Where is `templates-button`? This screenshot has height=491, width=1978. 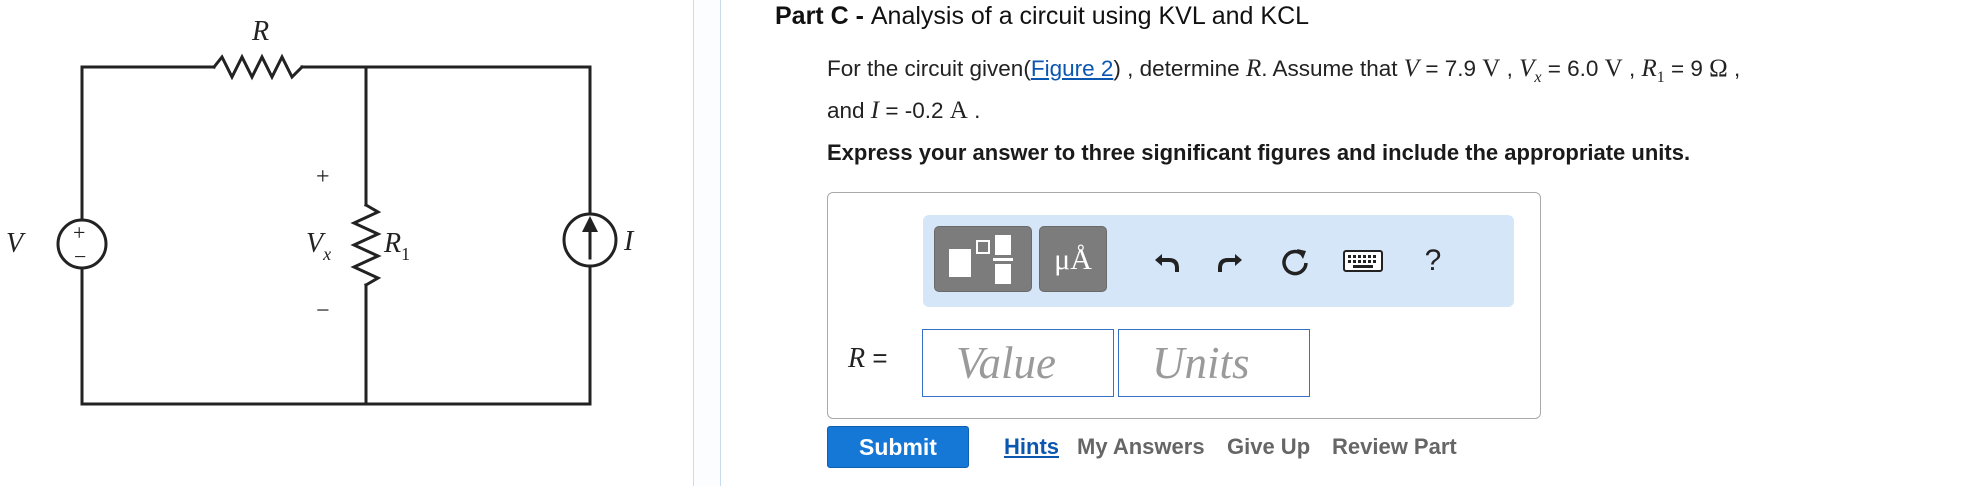 templates-button is located at coordinates (983, 259).